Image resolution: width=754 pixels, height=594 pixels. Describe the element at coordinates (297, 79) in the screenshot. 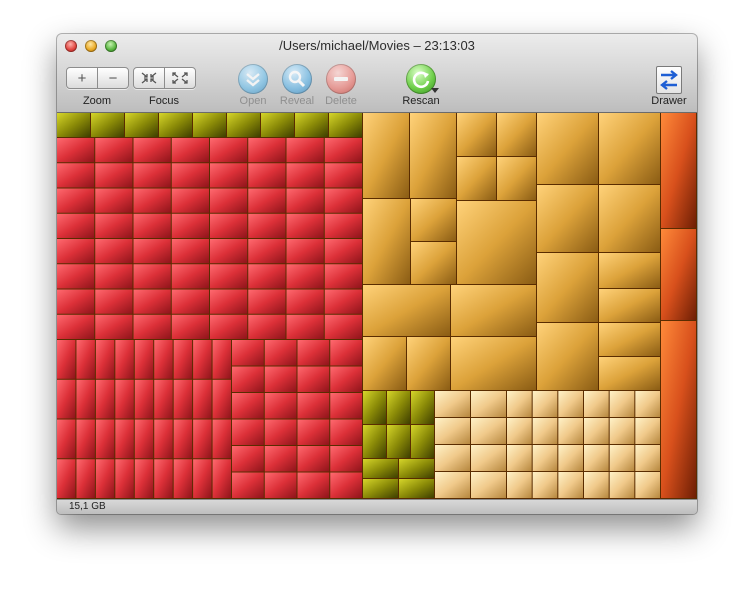

I see `reveal-button` at that location.